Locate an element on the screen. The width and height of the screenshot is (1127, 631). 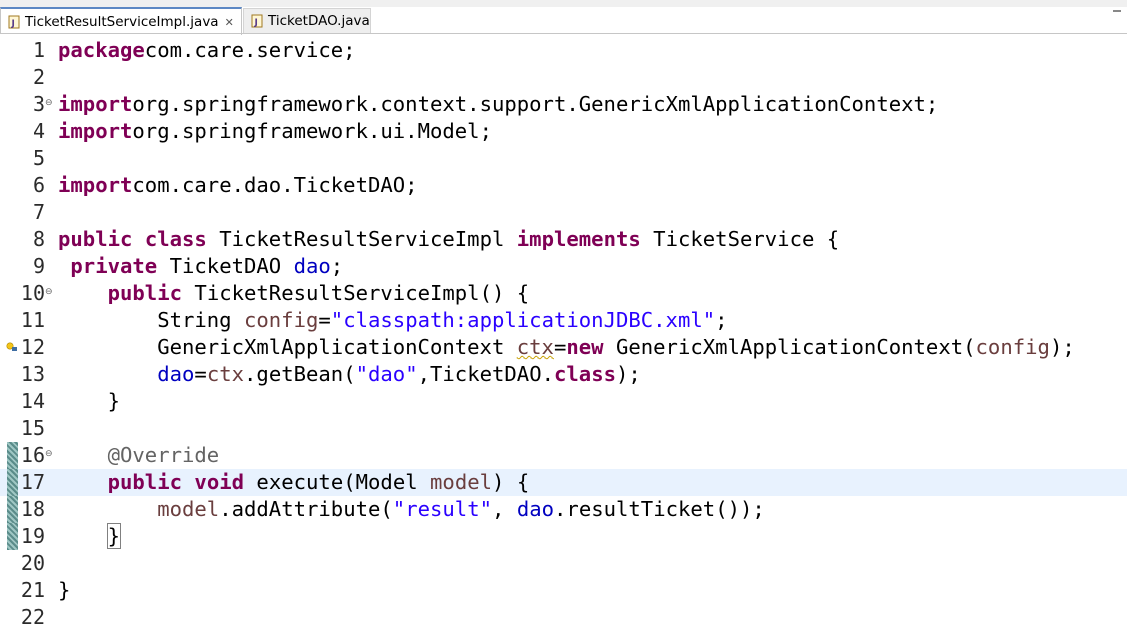
code-token: "result" is located at coordinates (442, 509).